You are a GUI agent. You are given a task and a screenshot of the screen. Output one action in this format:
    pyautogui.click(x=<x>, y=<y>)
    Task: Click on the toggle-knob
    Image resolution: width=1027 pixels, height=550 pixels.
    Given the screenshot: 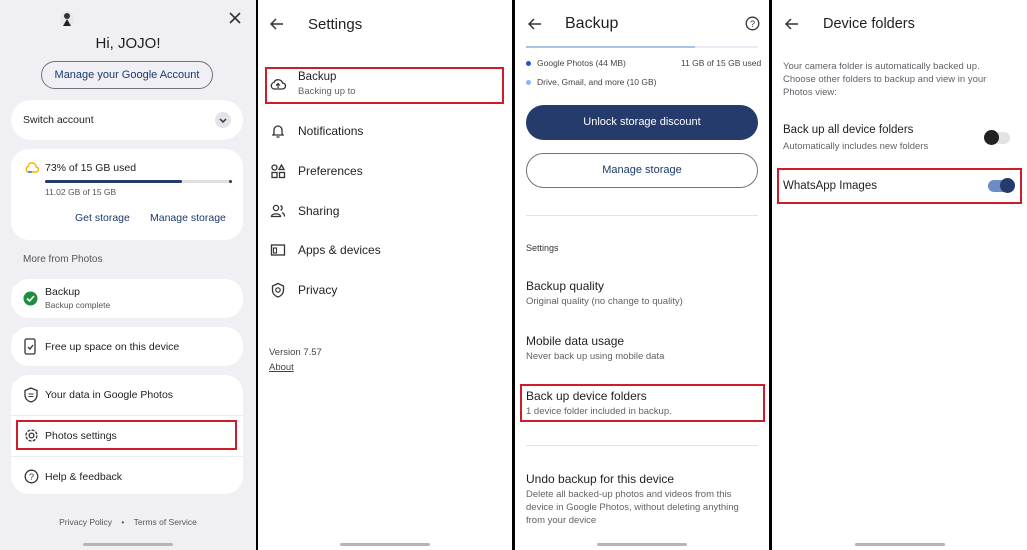 What is the action you would take?
    pyautogui.click(x=991, y=137)
    